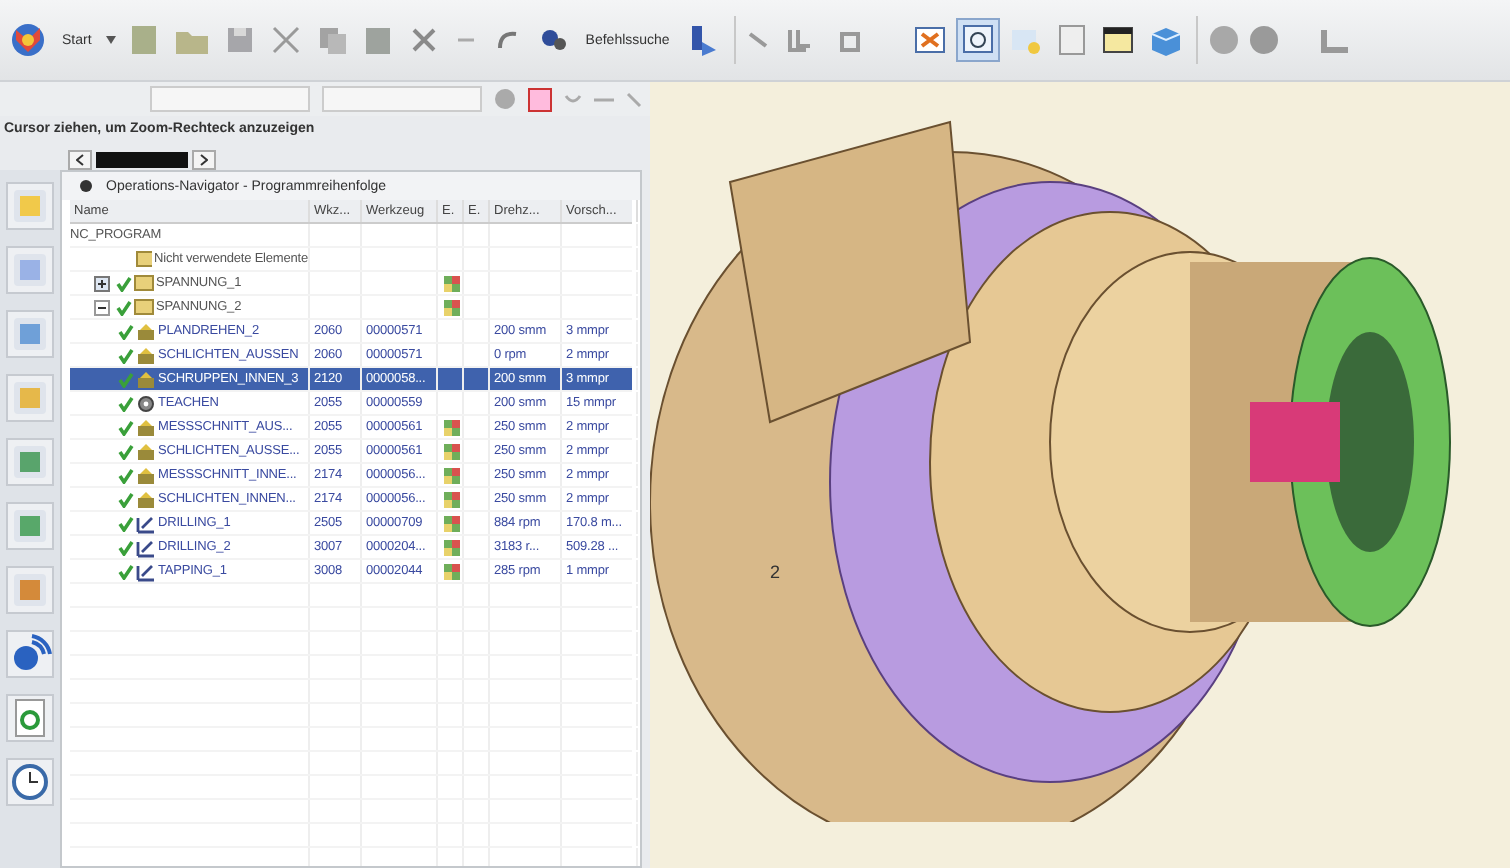  I want to click on scroll-left-button, so click(80, 159).